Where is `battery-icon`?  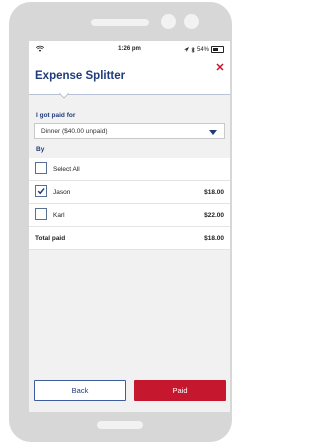 battery-icon is located at coordinates (217, 49).